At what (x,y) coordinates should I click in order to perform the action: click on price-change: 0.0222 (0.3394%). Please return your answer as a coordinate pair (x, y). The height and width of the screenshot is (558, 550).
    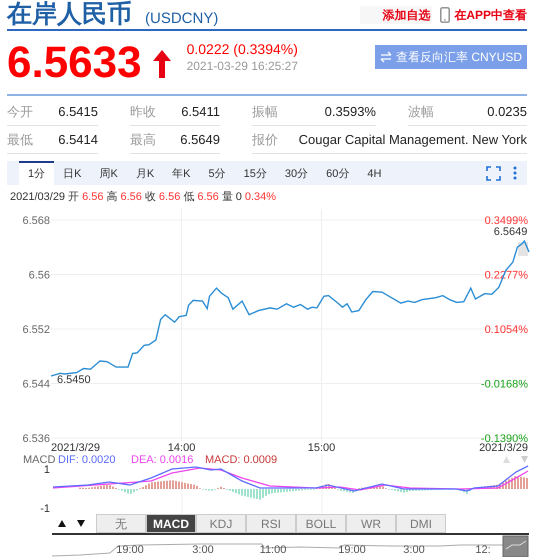
    Looking at the image, I should click on (242, 49).